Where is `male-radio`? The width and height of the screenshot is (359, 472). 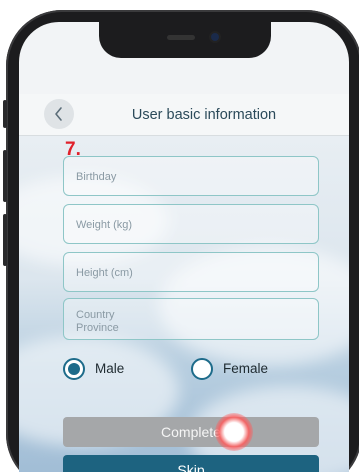
male-radio is located at coordinates (74, 369).